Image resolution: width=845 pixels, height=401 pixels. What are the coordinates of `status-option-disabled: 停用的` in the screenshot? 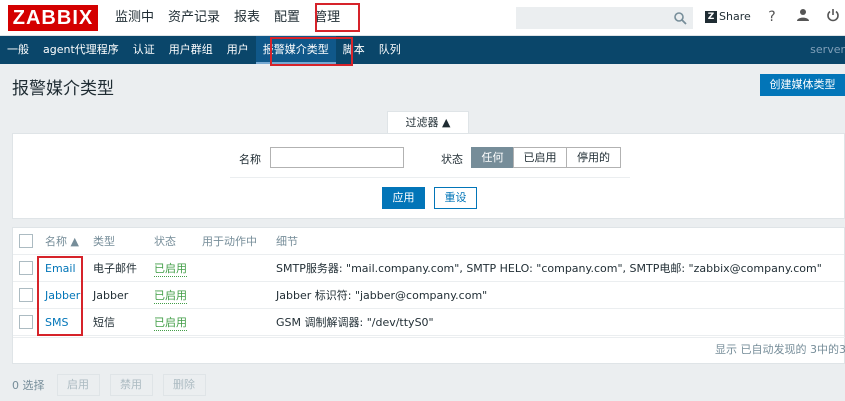 It's located at (593, 157).